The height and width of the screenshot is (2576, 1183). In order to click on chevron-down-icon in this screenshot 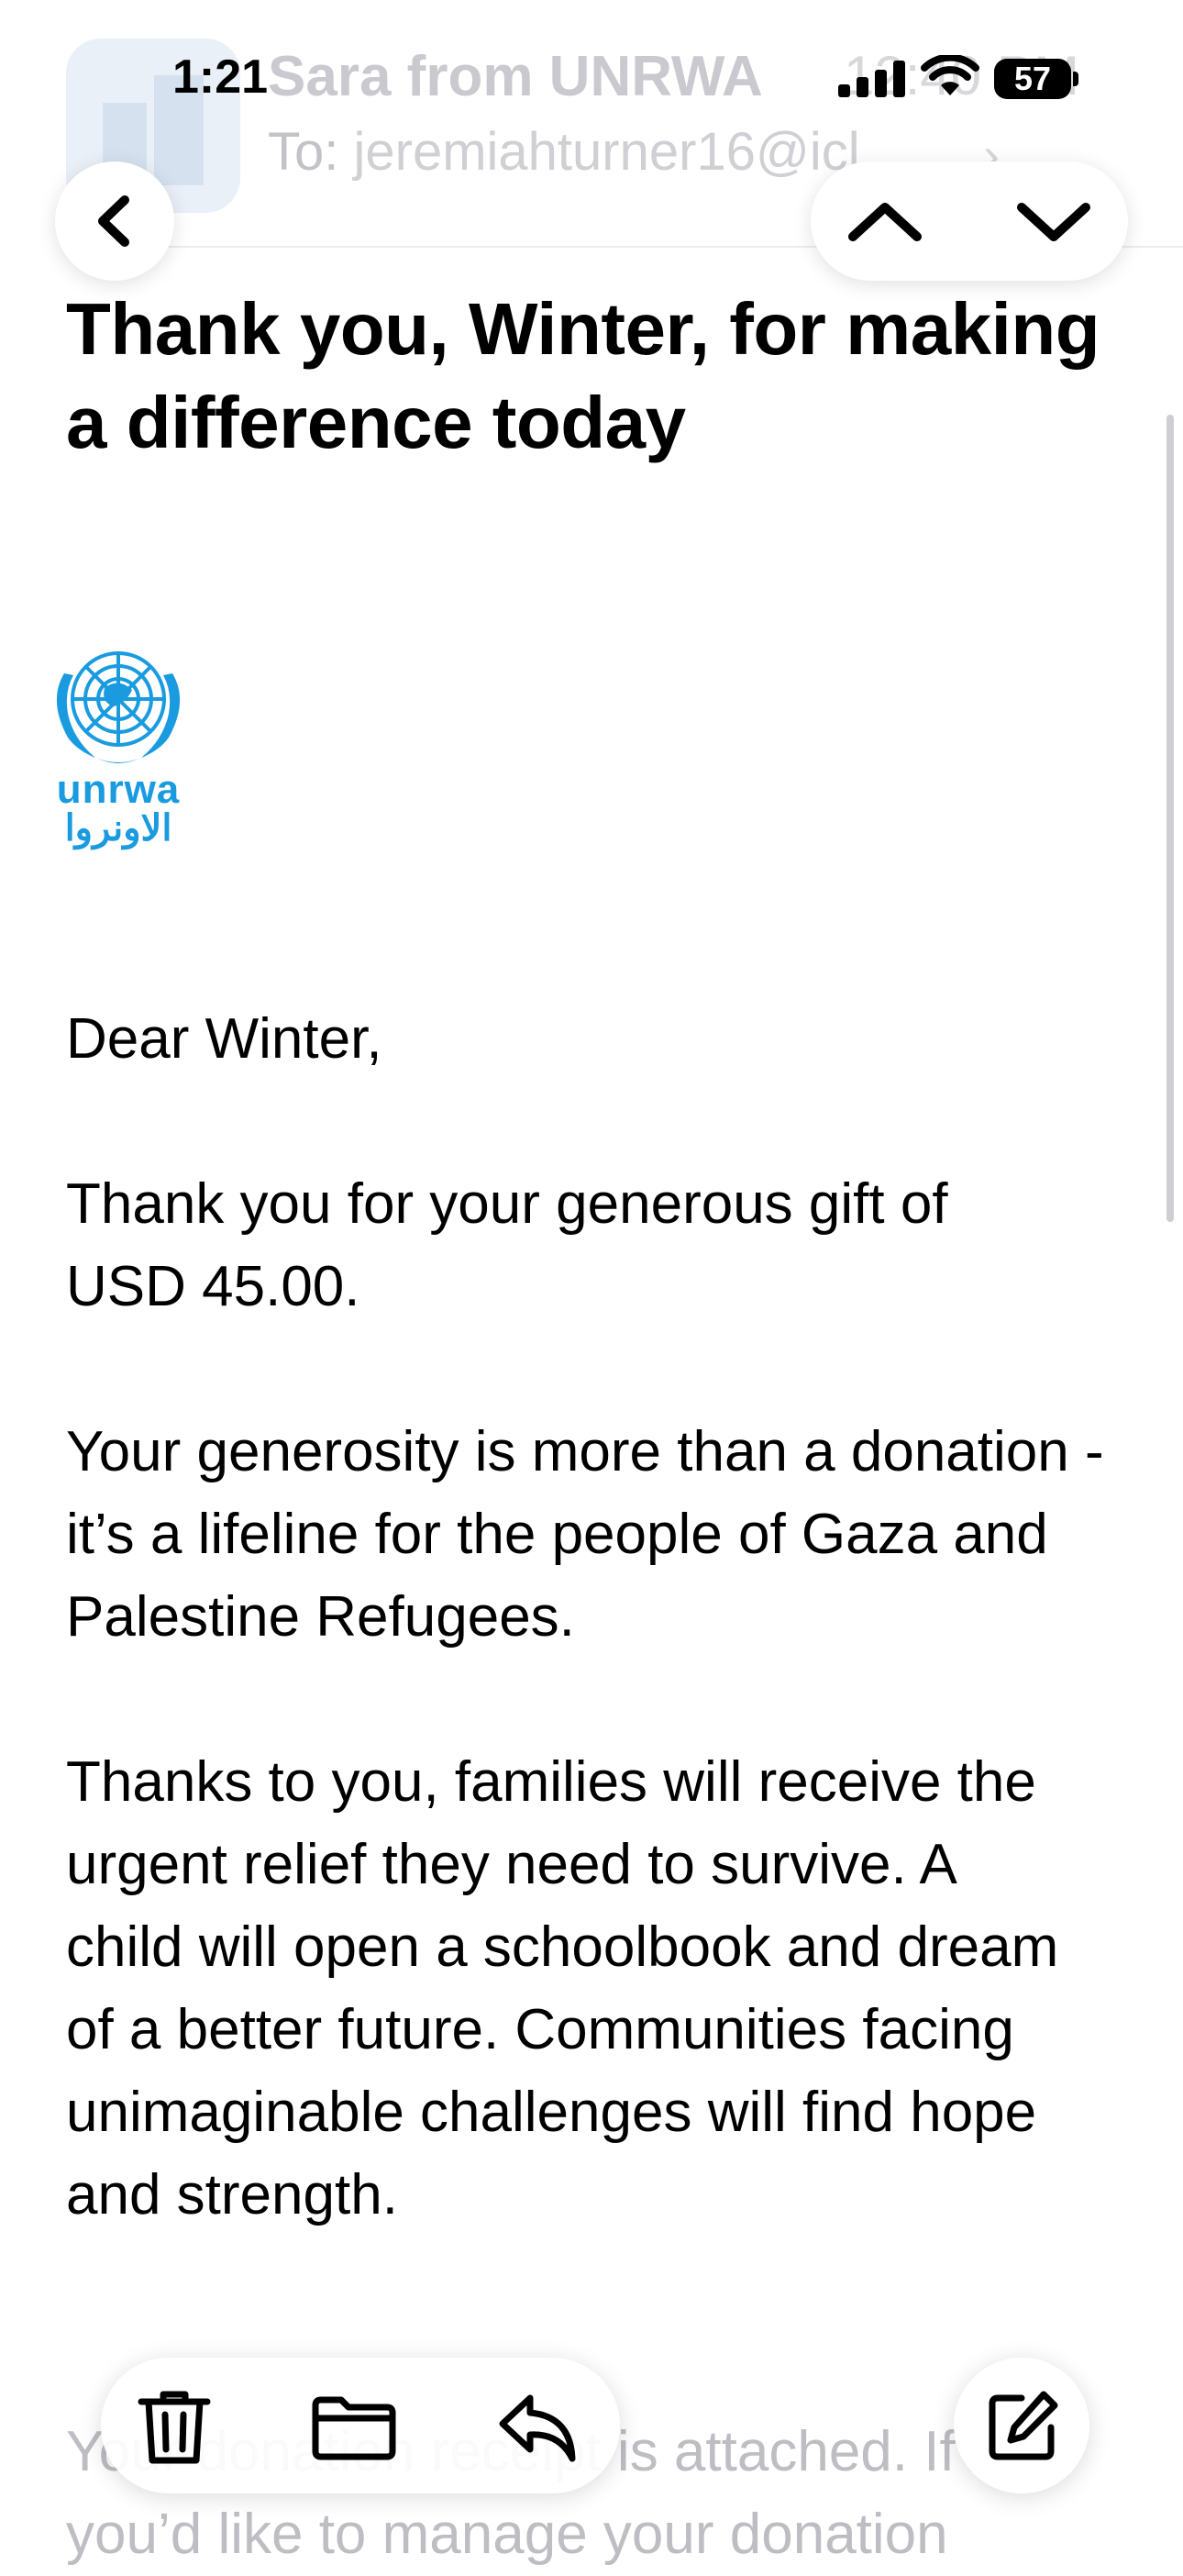, I will do `click(1053, 223)`.